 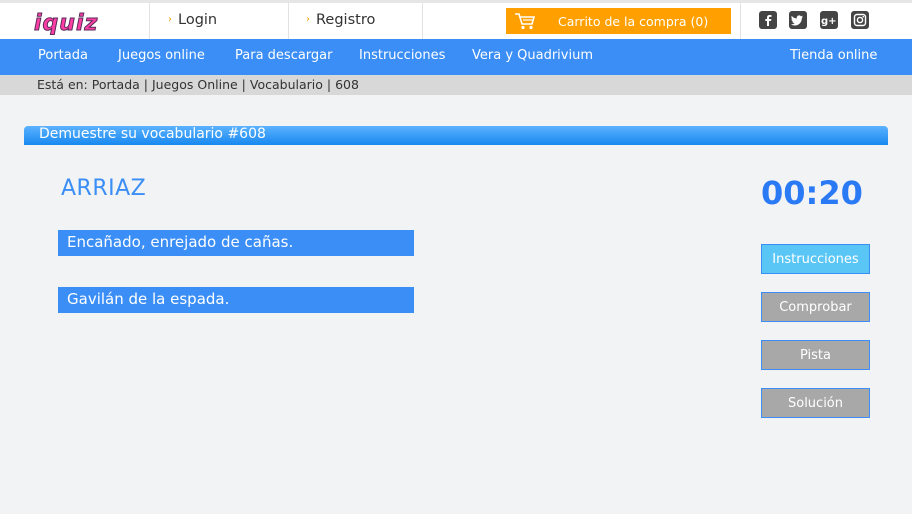 What do you see at coordinates (833, 55) in the screenshot?
I see `nav-item-tienda-online: Tienda online` at bounding box center [833, 55].